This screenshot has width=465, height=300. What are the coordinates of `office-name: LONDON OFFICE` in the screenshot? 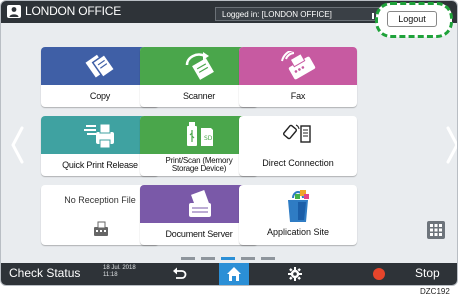 It's located at (73, 11).